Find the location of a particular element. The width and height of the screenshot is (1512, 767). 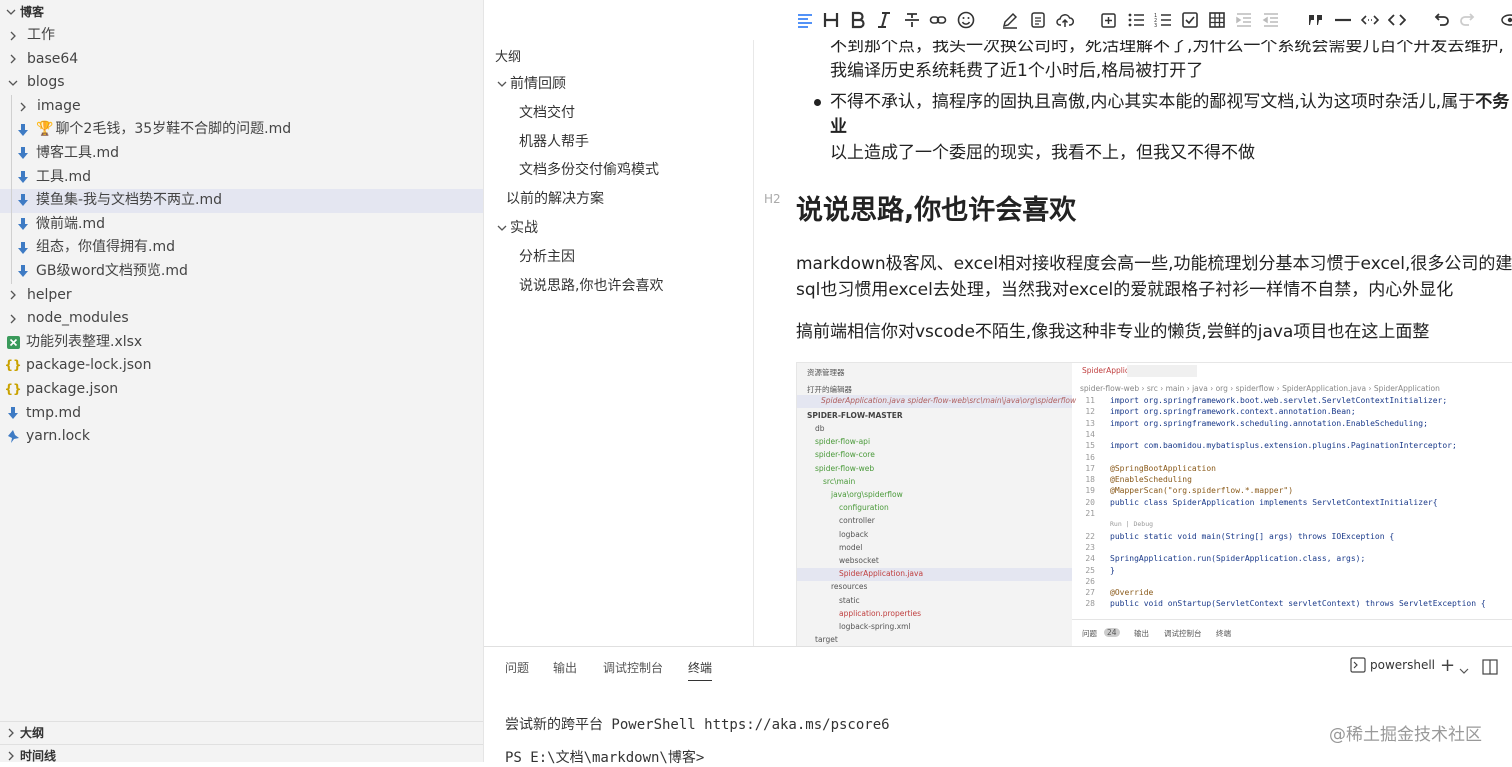

indent-icon is located at coordinates (1244, 20).